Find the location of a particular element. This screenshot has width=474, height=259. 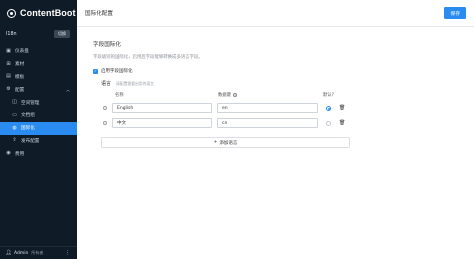

enable-i18n-label: 启用字段国际化 is located at coordinates (117, 71).